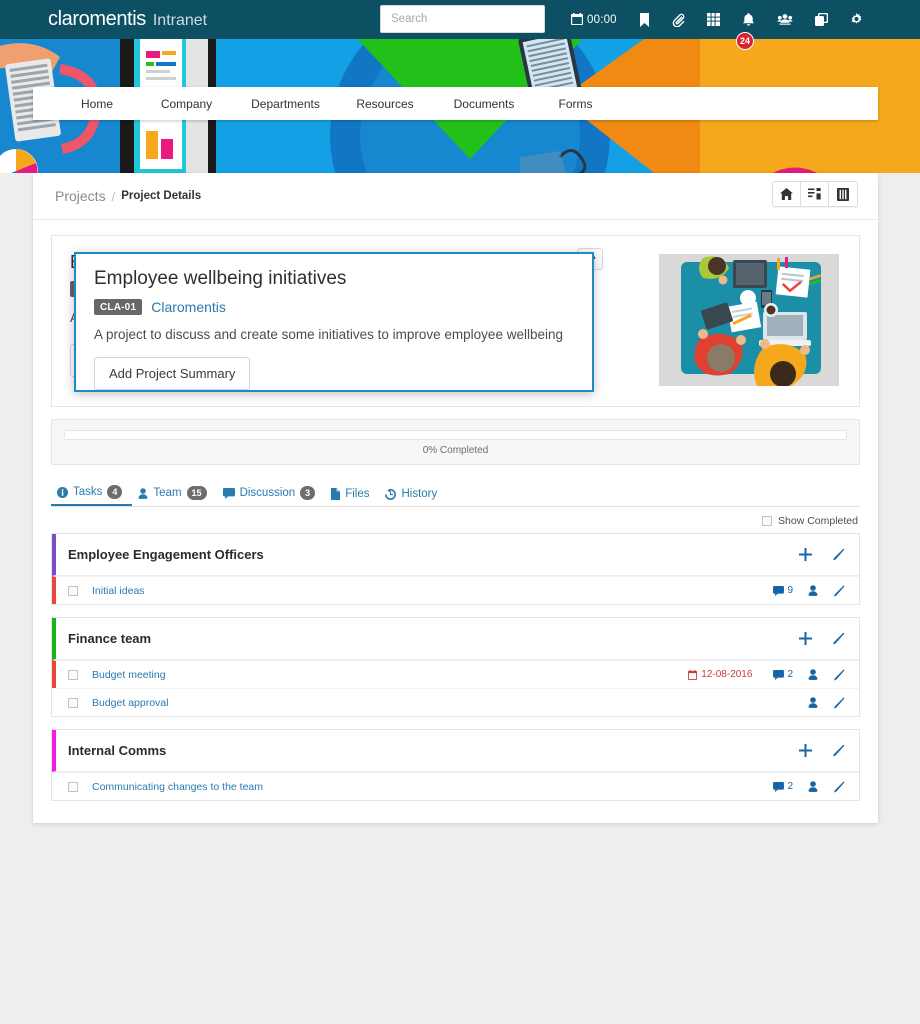  What do you see at coordinates (166, 554) in the screenshot?
I see `task-group-title: Employee Engagement Officers` at bounding box center [166, 554].